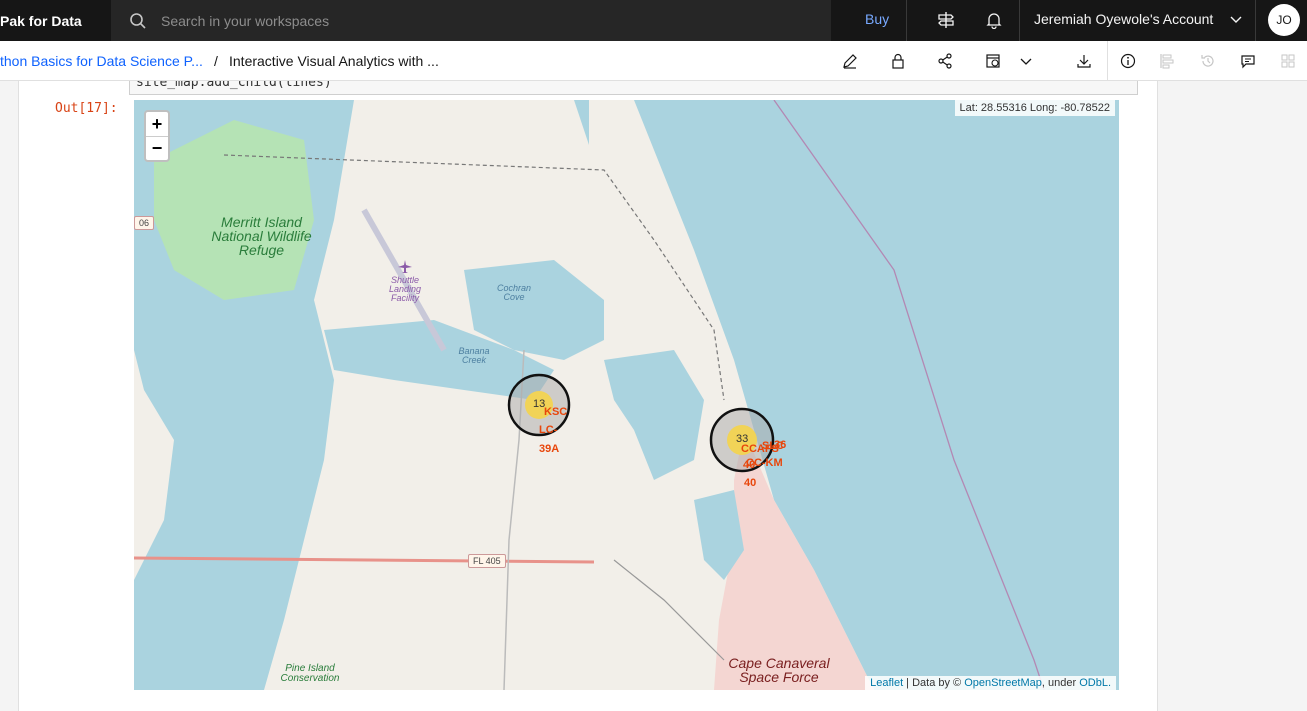 The image size is (1307, 711). Describe the element at coordinates (994, 20) in the screenshot. I see `notification-bell-icon` at that location.